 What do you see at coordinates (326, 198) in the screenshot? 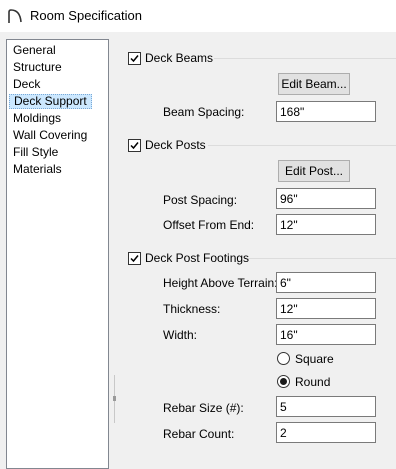
I see `post-spacing-input` at bounding box center [326, 198].